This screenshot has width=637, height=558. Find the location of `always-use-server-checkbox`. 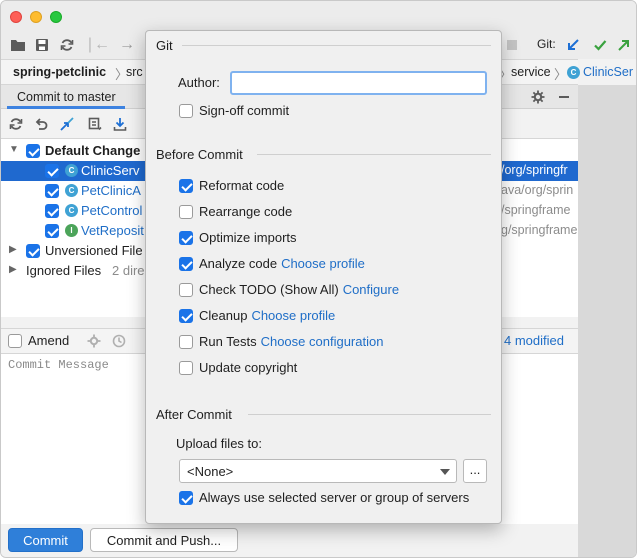

always-use-server-checkbox is located at coordinates (186, 498).